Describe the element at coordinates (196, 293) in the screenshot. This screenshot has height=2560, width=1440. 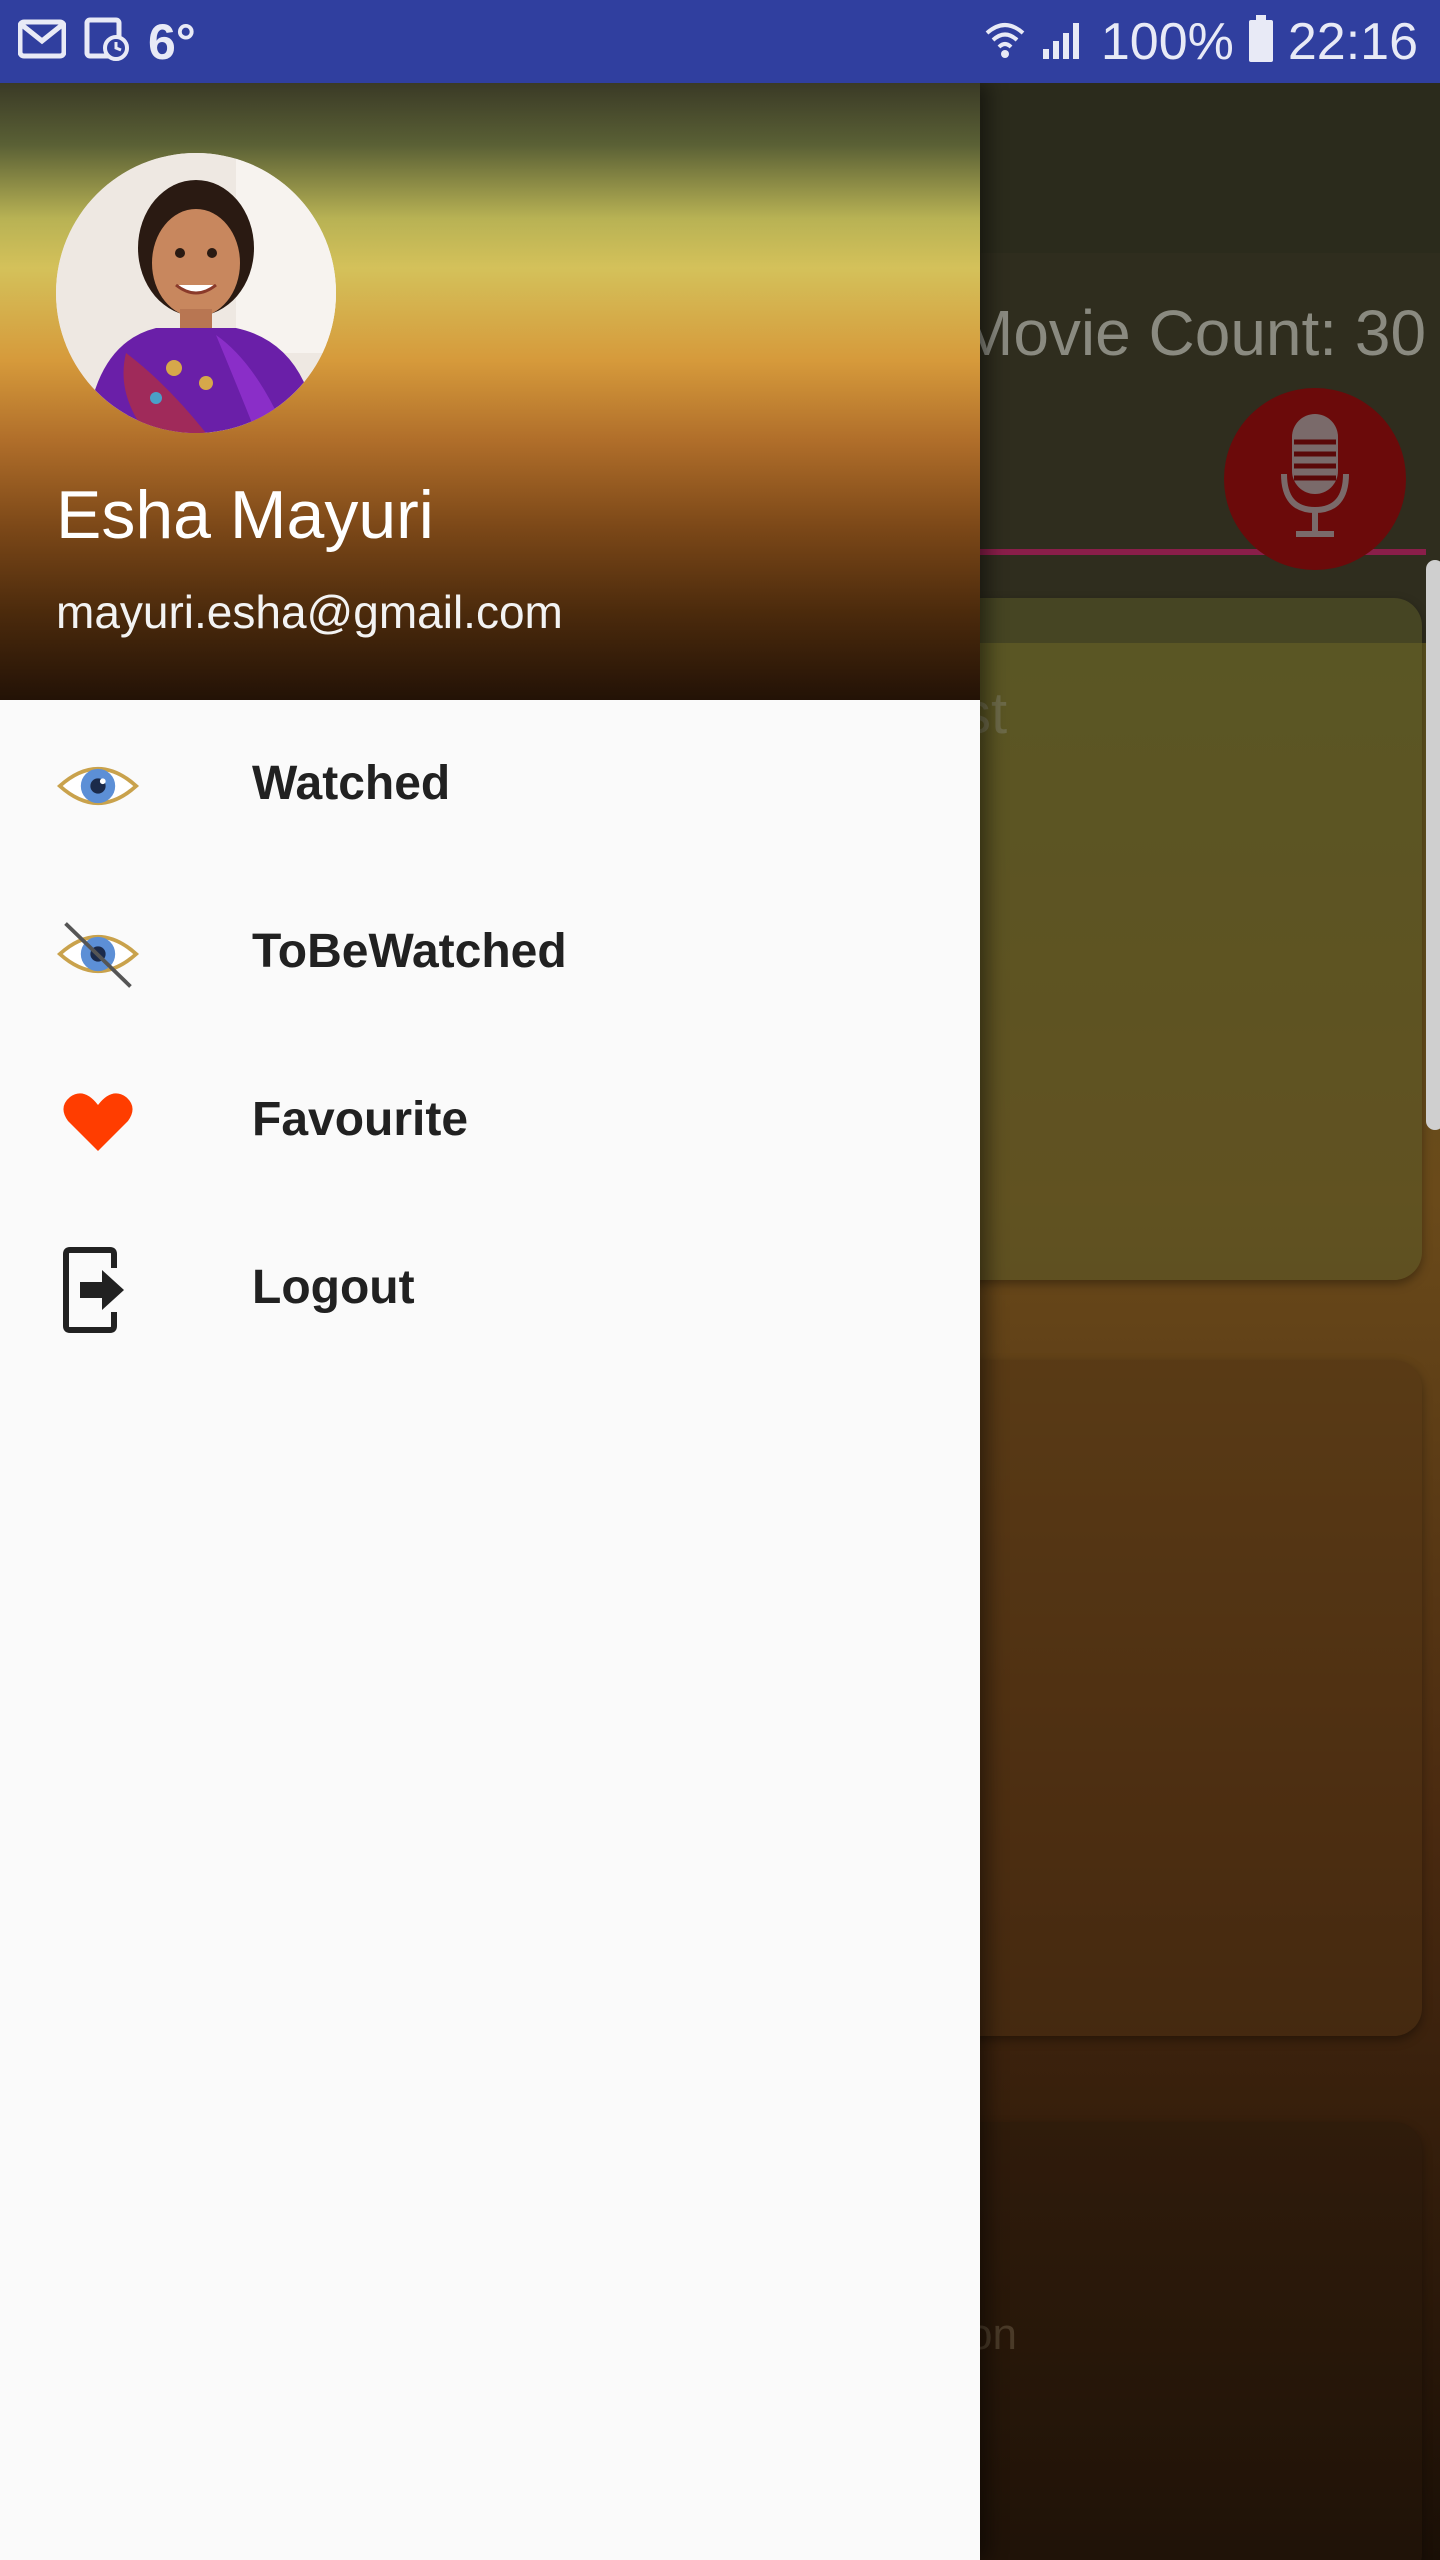
I see `avatar` at that location.